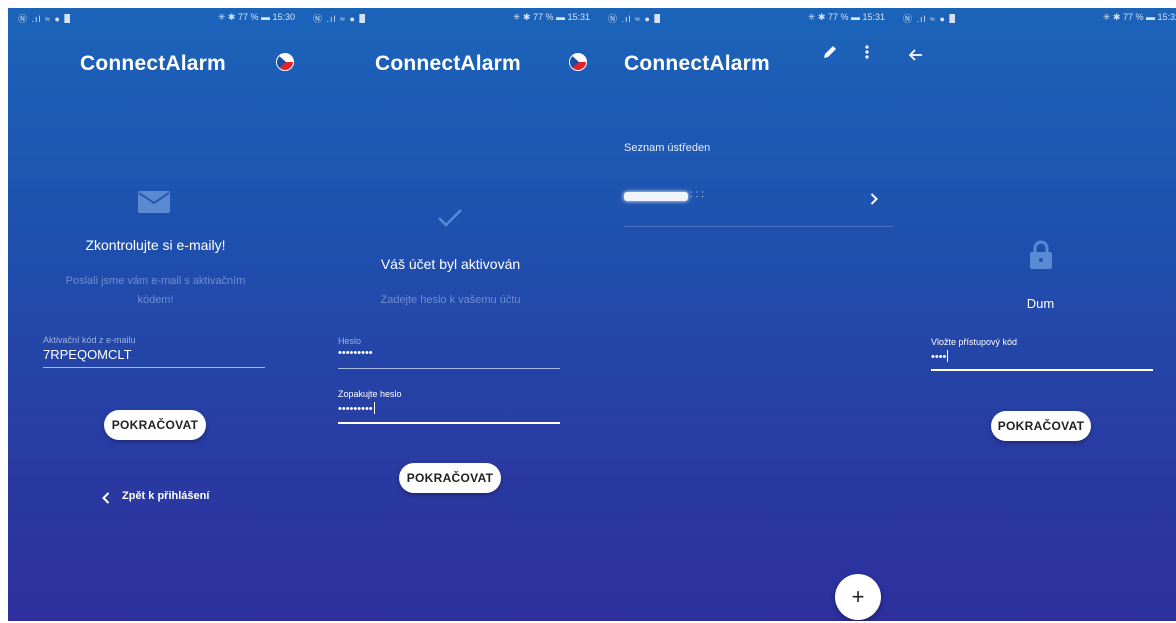 This screenshot has width=1176, height=623. What do you see at coordinates (449, 368) in the screenshot?
I see `password-underline` at bounding box center [449, 368].